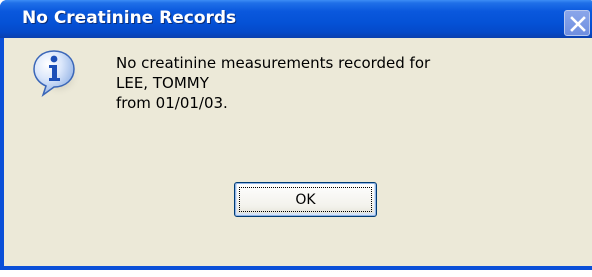  Describe the element at coordinates (162, 83) in the screenshot. I see `message-line: LEE, TOMMY` at that location.